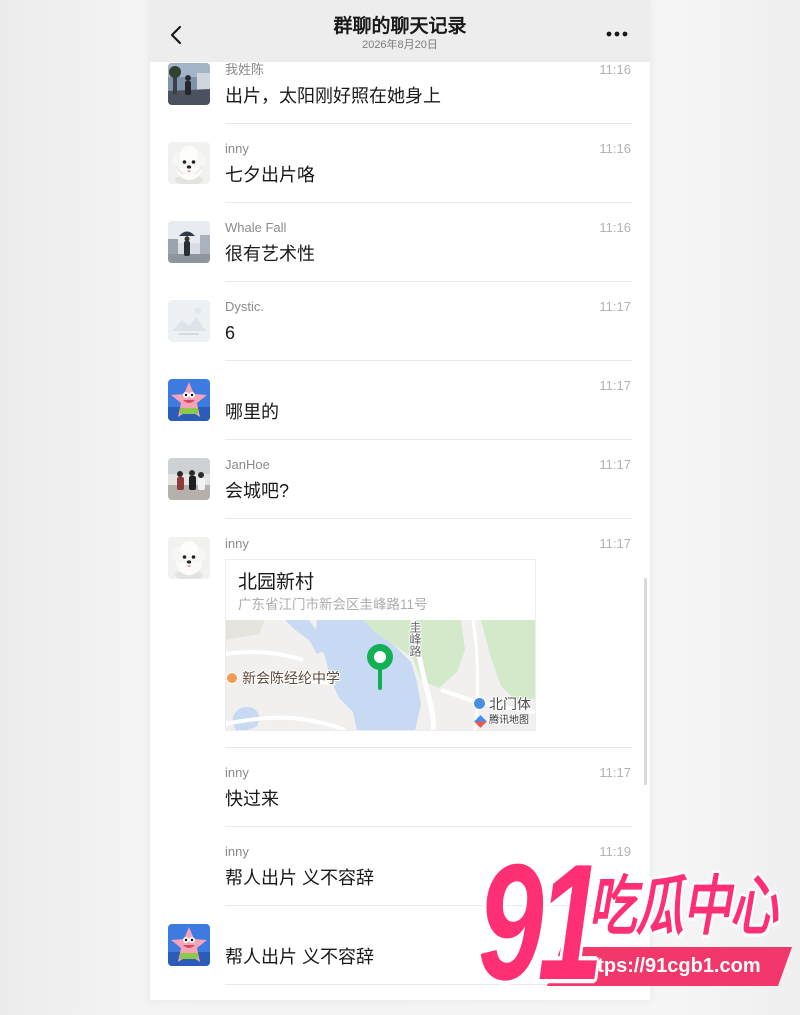 The width and height of the screenshot is (800, 1015). I want to click on more-button, so click(617, 34).